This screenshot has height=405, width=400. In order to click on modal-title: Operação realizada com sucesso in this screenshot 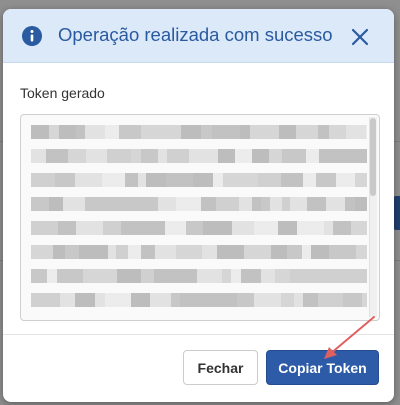, I will do `click(195, 34)`.